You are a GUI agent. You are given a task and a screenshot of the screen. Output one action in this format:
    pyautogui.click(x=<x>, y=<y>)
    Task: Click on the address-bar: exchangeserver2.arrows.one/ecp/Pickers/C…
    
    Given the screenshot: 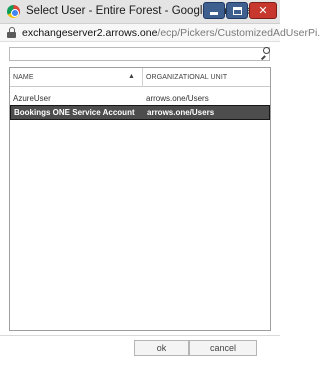 What is the action you would take?
    pyautogui.click(x=160, y=33)
    